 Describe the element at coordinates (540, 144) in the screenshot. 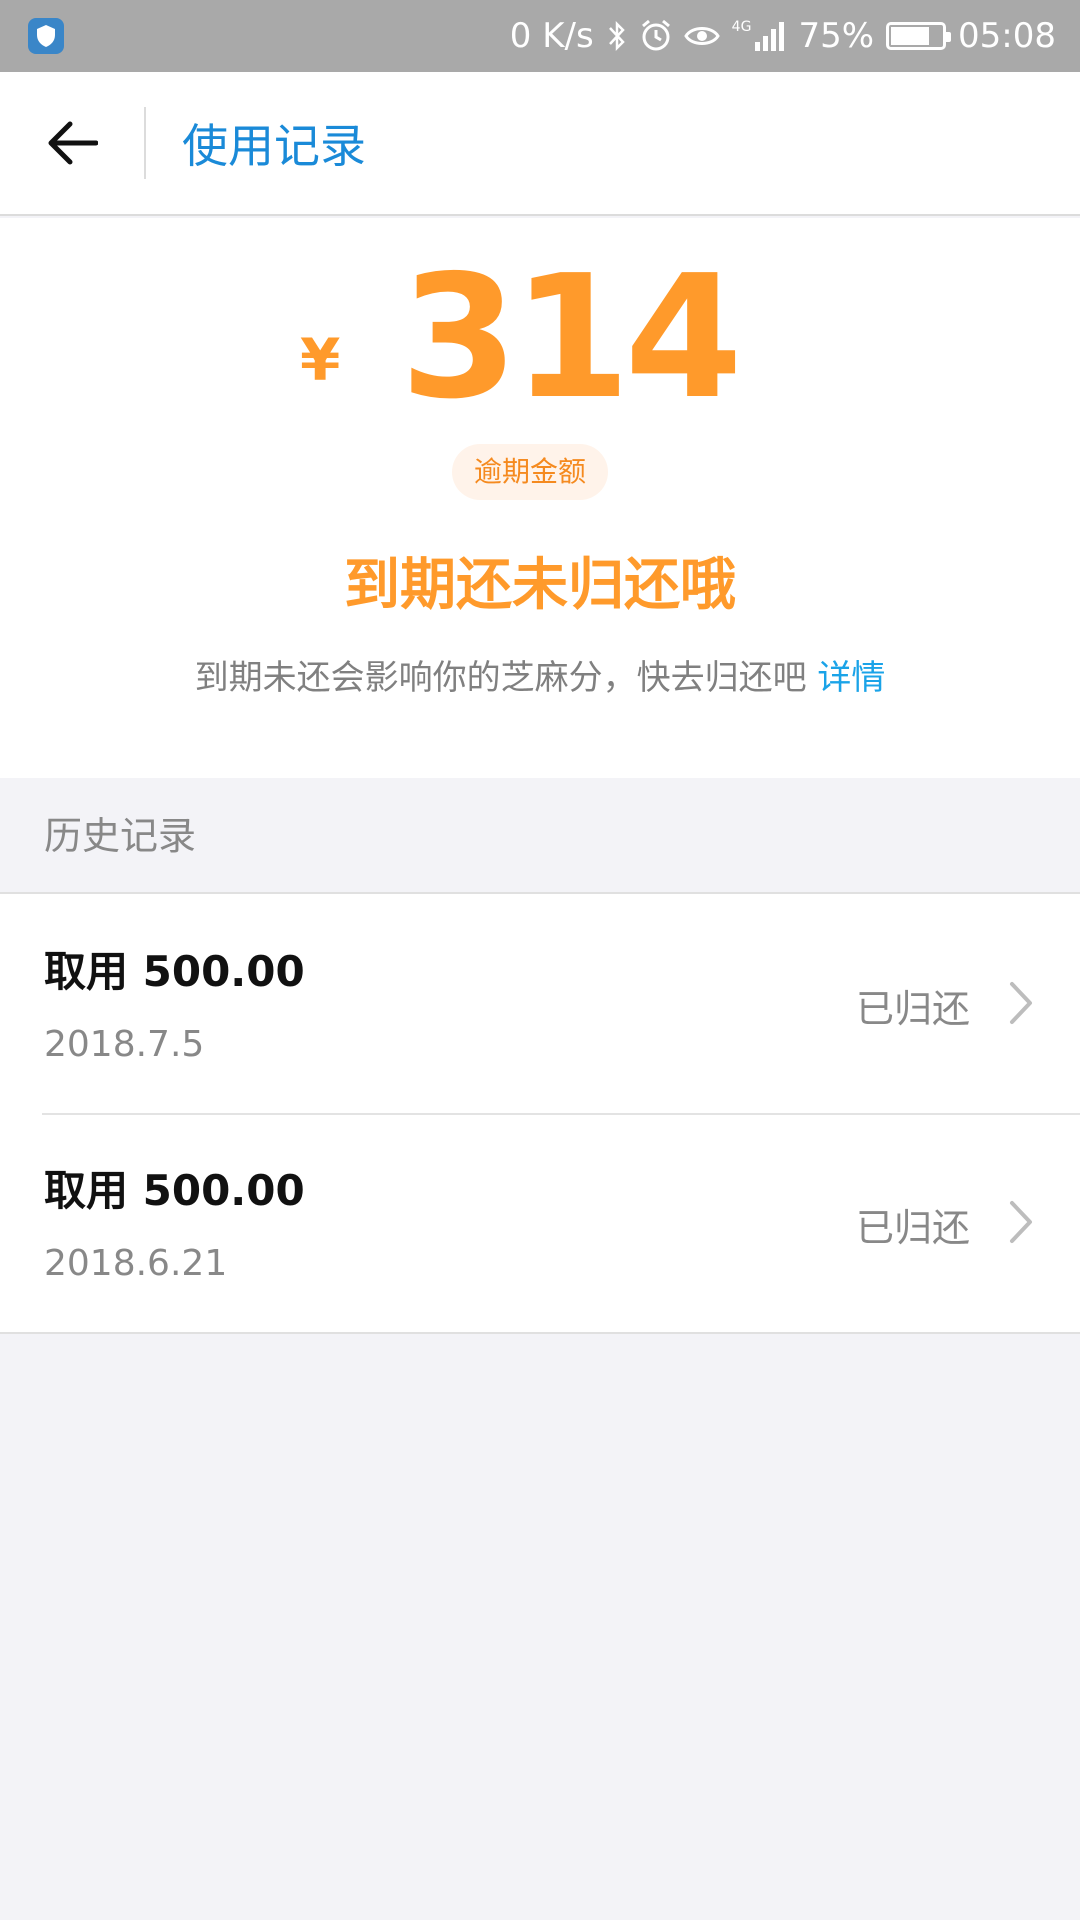

I see `app-header: 使用记录` at that location.